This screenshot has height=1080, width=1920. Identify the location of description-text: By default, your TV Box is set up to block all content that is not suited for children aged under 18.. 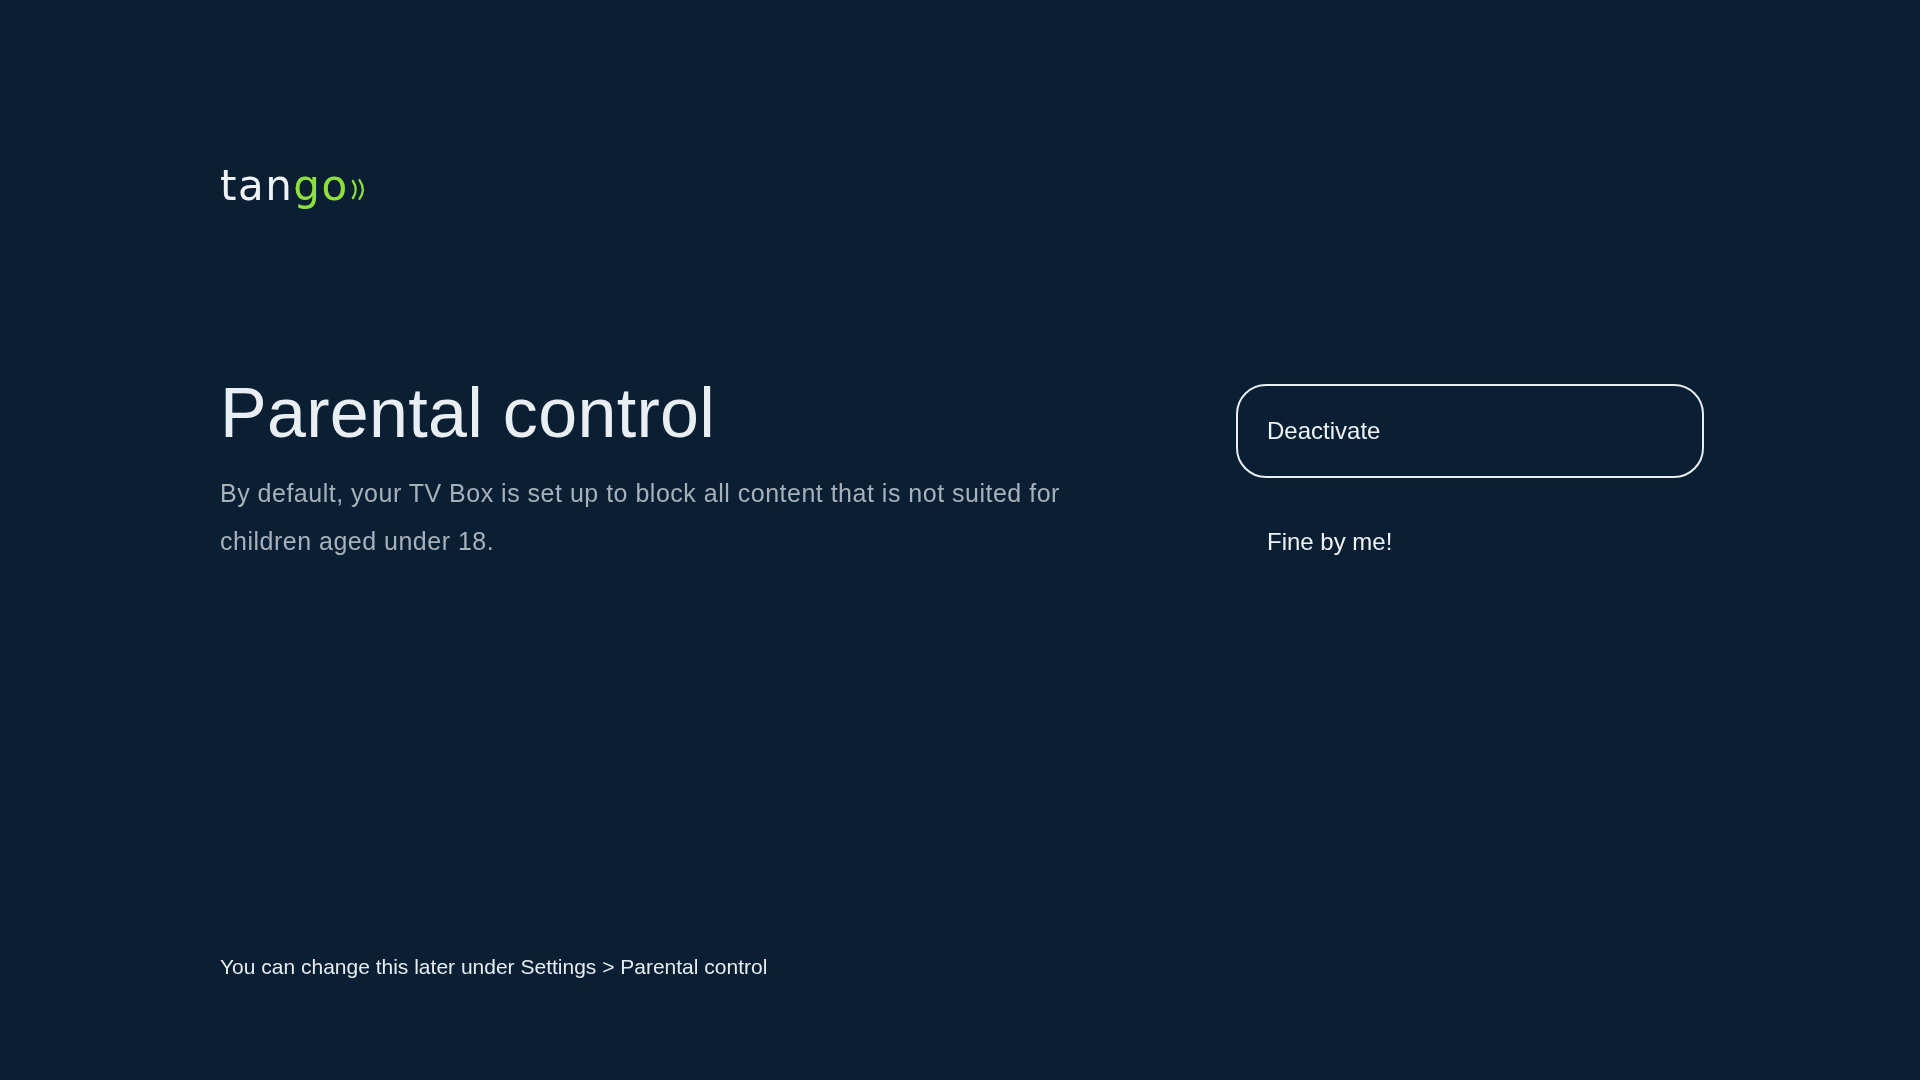
(640, 517).